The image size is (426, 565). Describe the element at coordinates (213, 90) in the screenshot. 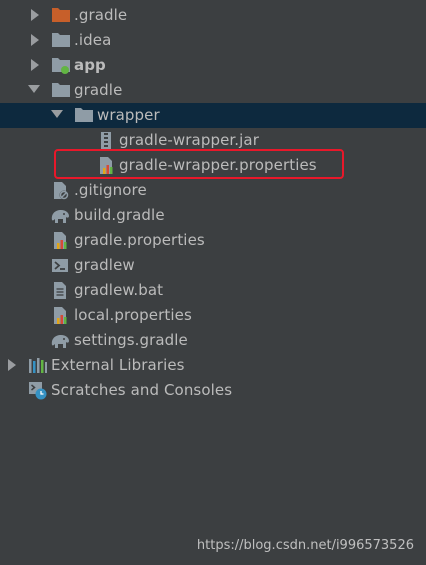

I see `tree-item-gradle-folder: gradle` at that location.